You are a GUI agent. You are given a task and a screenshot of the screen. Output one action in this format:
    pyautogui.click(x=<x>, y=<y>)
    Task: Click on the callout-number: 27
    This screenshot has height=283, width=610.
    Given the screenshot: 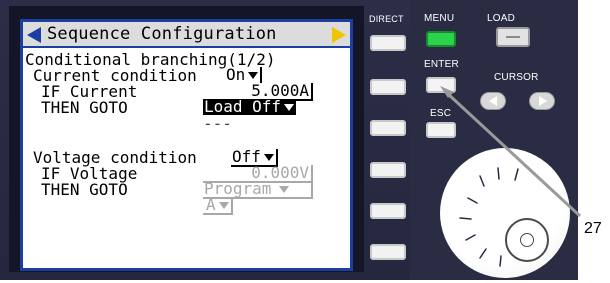 What is the action you would take?
    pyautogui.click(x=593, y=228)
    